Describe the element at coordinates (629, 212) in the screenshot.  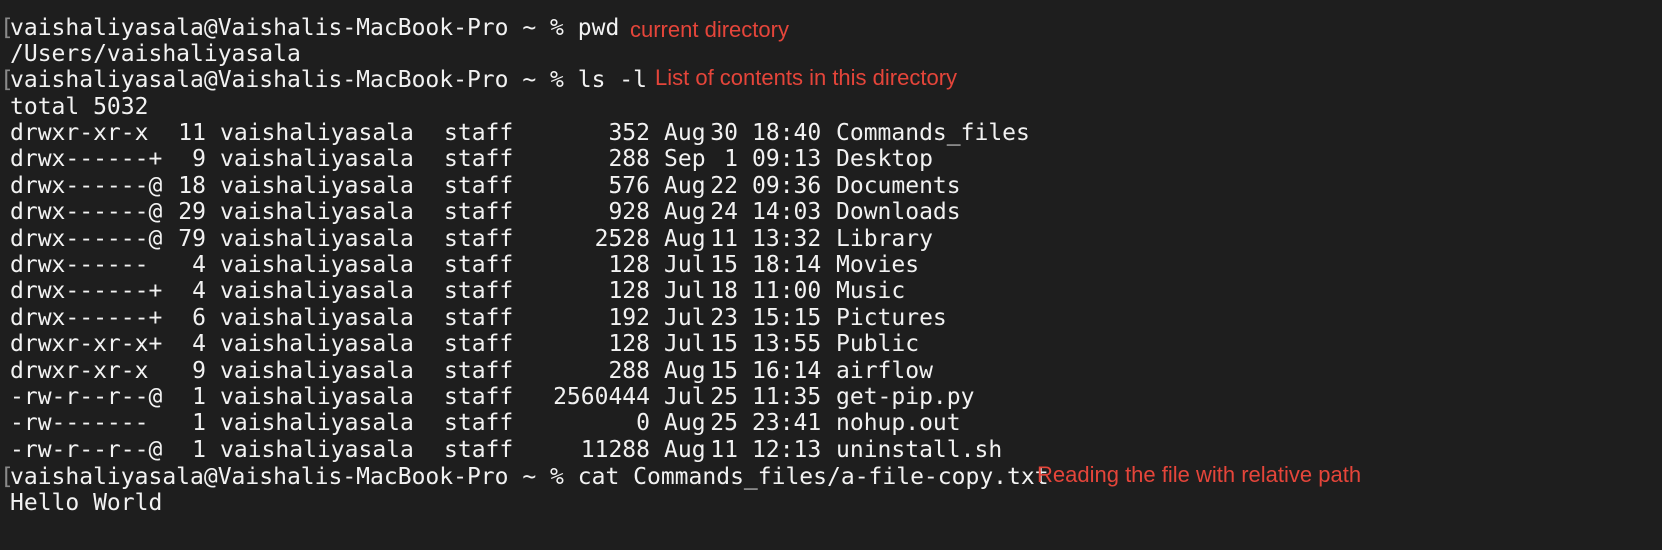
I see `size-cell: 928` at that location.